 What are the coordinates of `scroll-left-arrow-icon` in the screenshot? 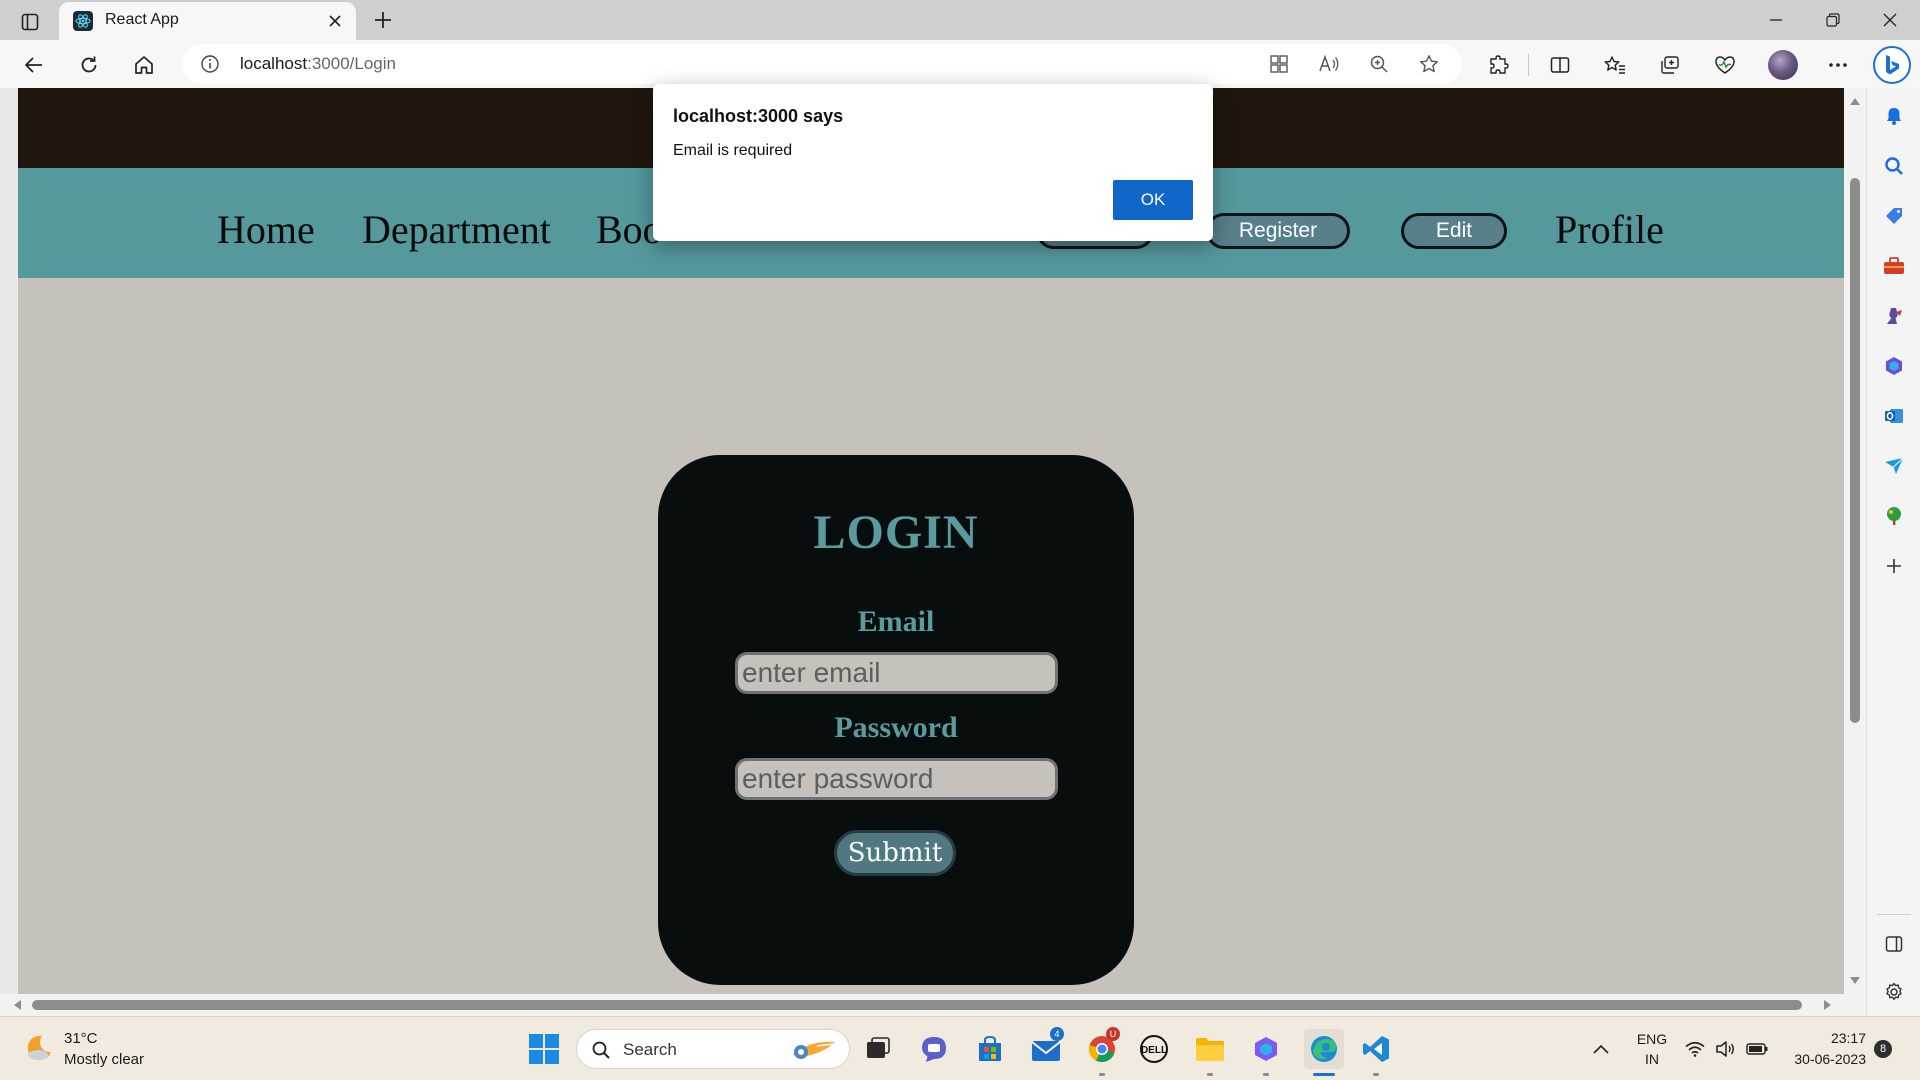 It's located at (17, 1005).